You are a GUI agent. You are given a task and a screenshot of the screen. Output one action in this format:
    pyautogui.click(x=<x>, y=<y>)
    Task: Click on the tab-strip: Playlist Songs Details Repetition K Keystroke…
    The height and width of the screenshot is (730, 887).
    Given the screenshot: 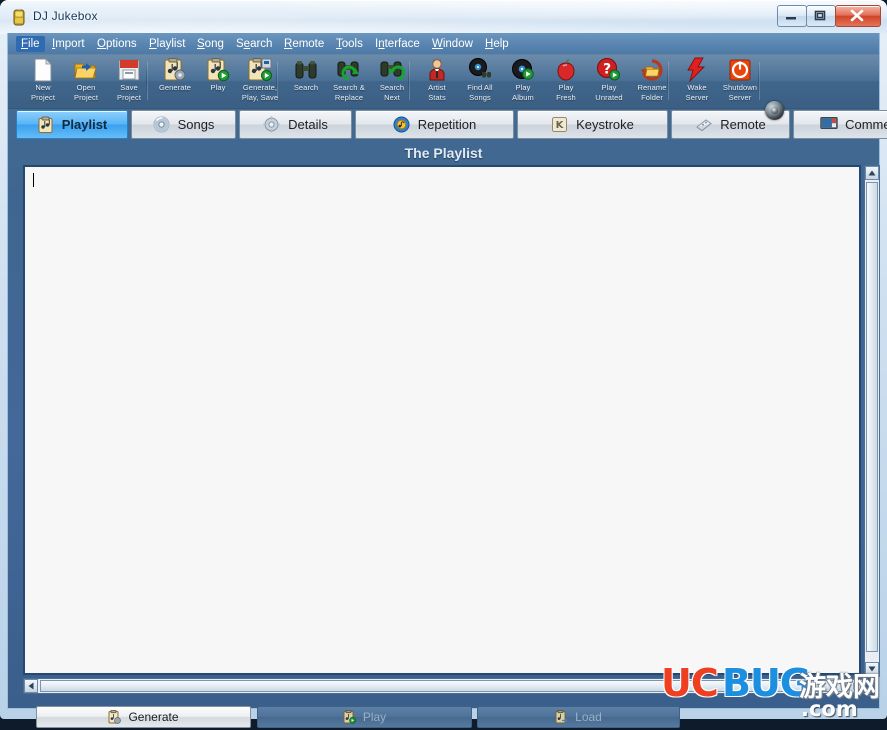 What is the action you would take?
    pyautogui.click(x=447, y=124)
    